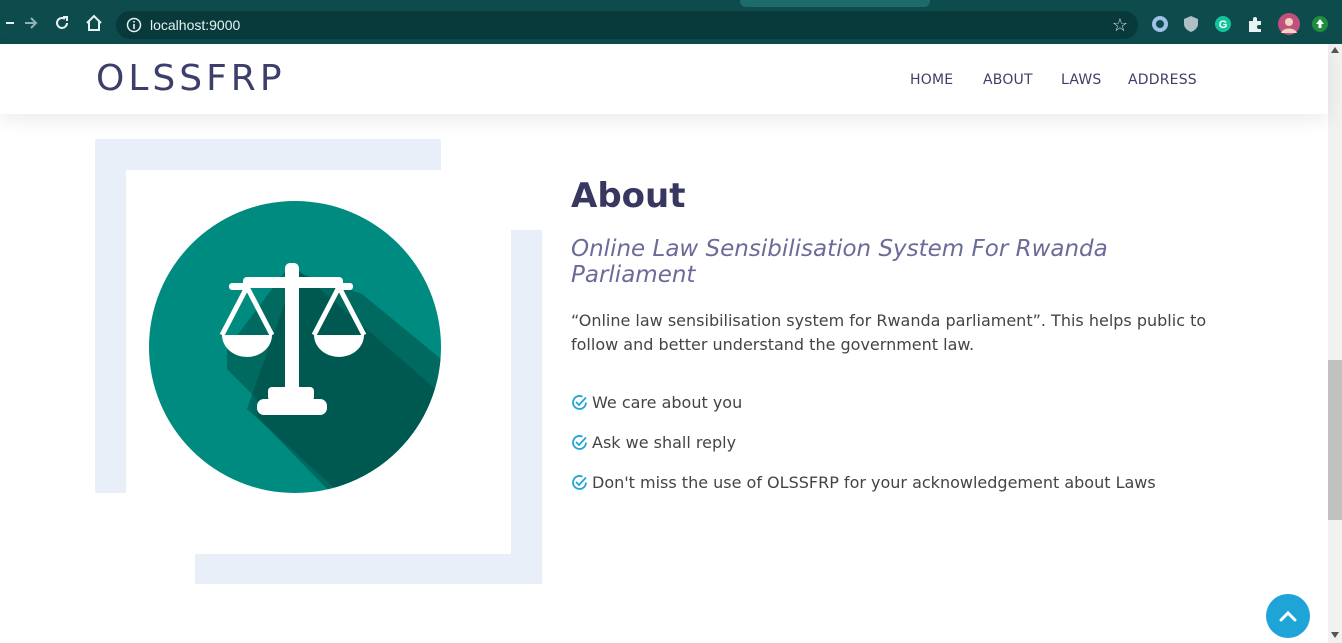 The height and width of the screenshot is (643, 1342). What do you see at coordinates (1289, 24) in the screenshot?
I see `profile-avatar` at bounding box center [1289, 24].